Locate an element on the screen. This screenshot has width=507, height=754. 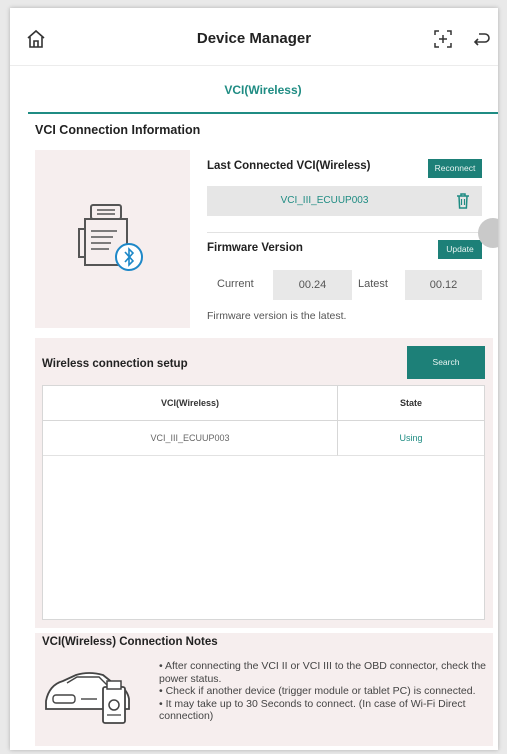
page-title: Device Manager is located at coordinates (254, 38).